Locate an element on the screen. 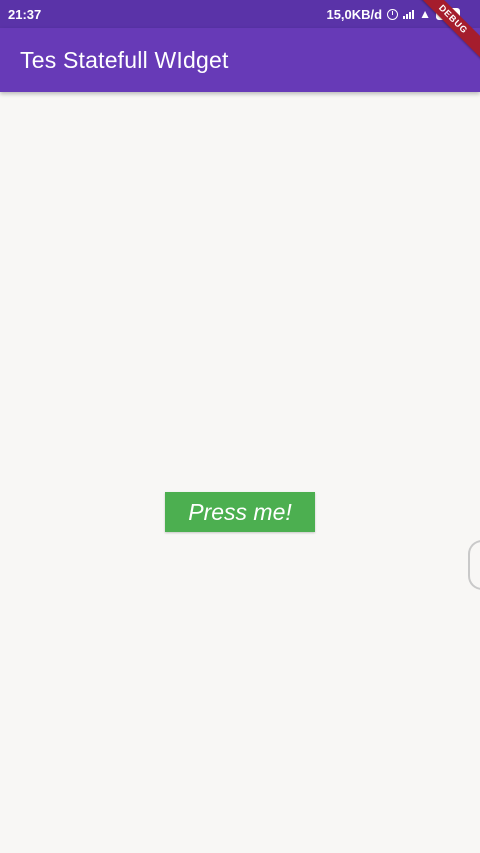 Image resolution: width=480 pixels, height=853 pixels. edge-swipe-handle is located at coordinates (474, 565).